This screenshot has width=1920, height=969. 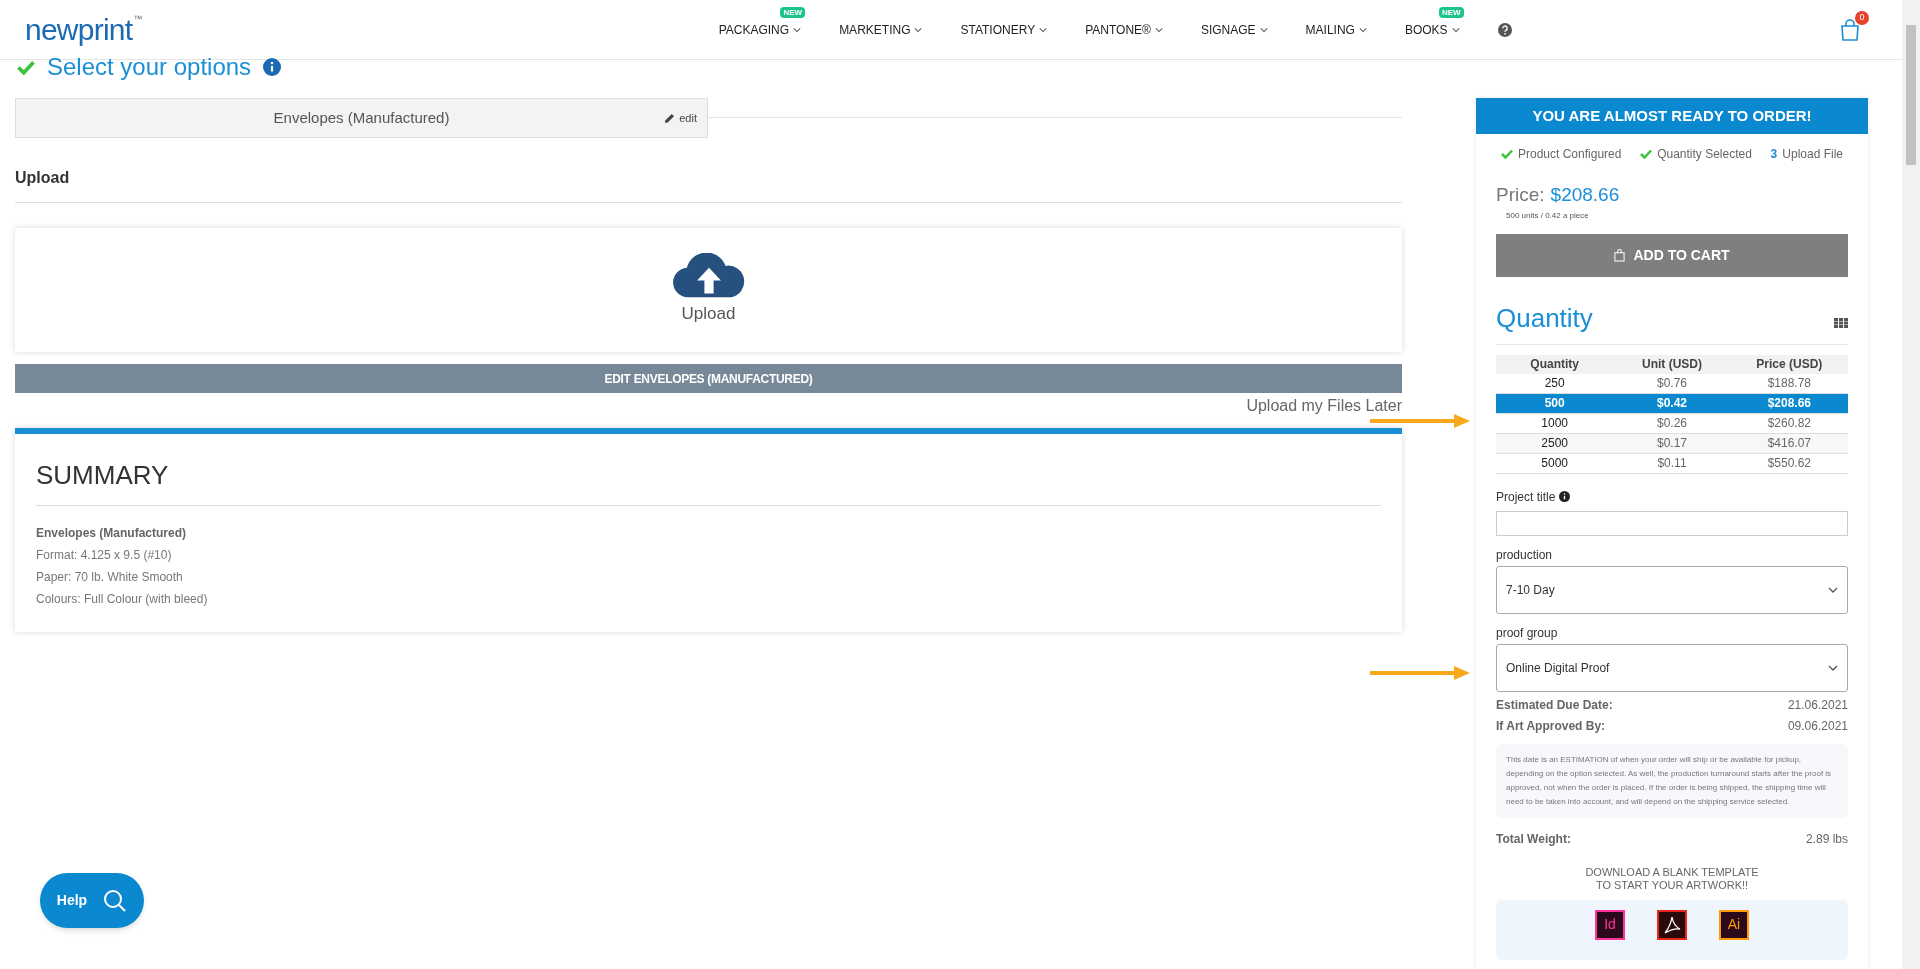 What do you see at coordinates (1841, 322) in the screenshot?
I see `grid-icon` at bounding box center [1841, 322].